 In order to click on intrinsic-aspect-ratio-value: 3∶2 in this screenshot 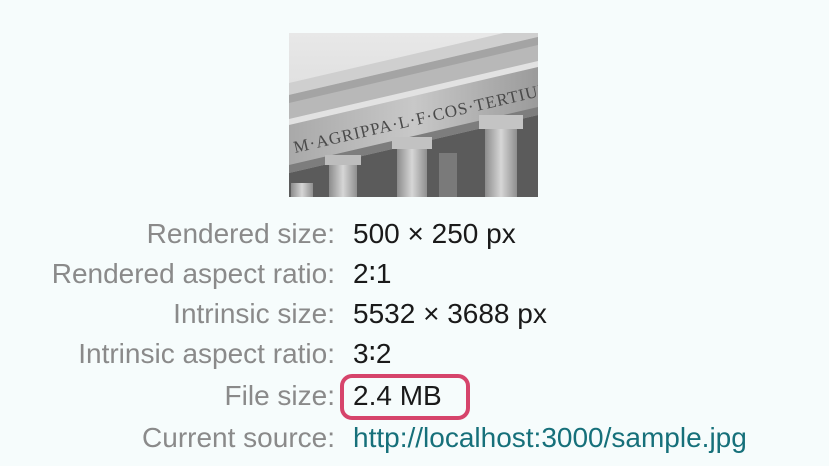, I will do `click(372, 353)`.